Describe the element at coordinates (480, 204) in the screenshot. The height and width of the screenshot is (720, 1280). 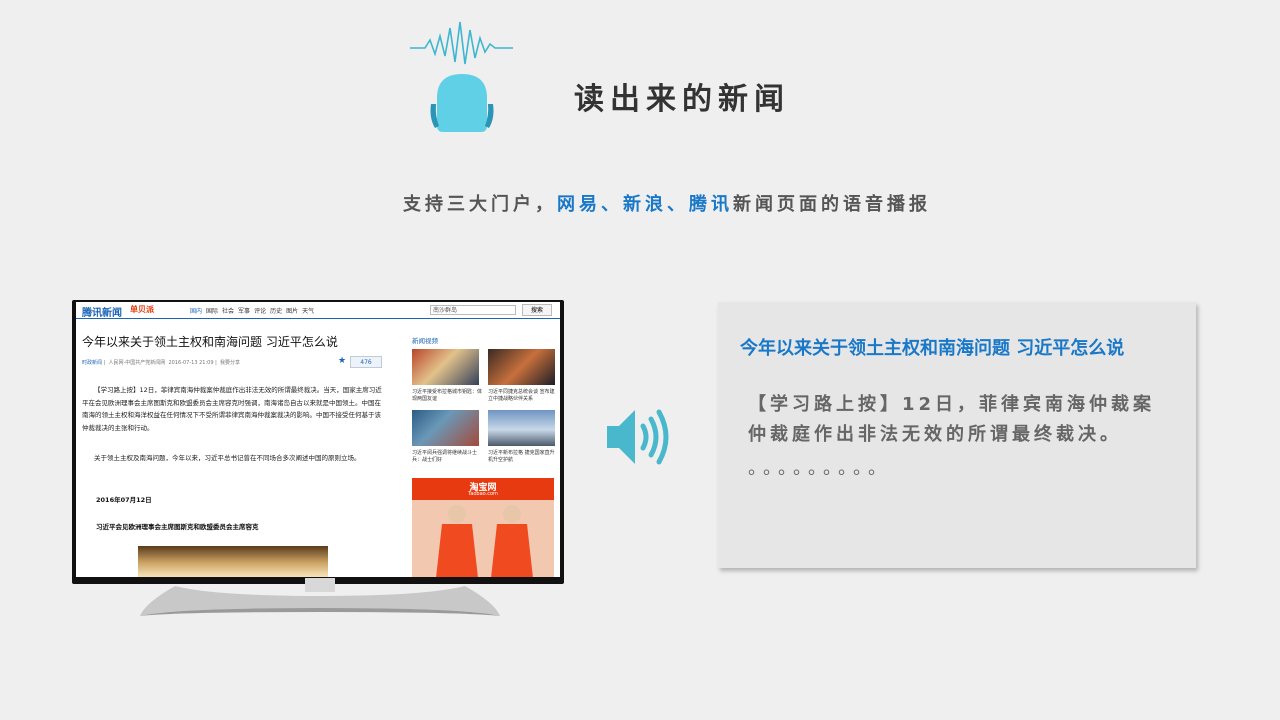
I see `subtitle-prefix: 支持三大门户，` at that location.